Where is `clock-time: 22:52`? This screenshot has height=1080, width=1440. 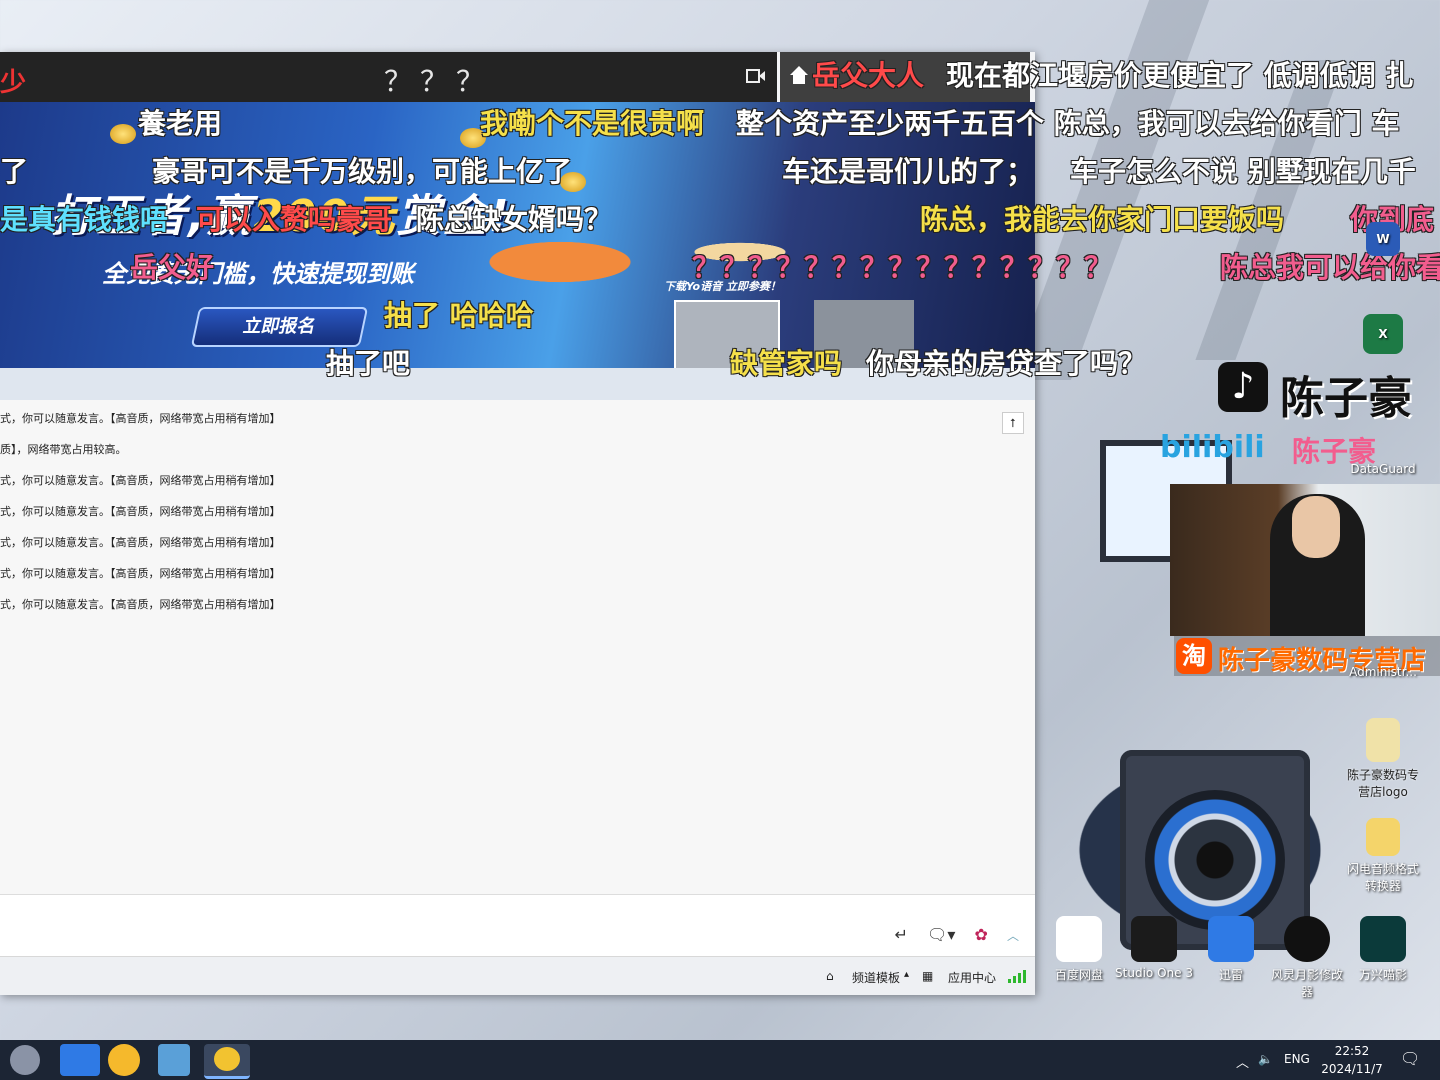 clock-time: 22:52 is located at coordinates (1352, 1051).